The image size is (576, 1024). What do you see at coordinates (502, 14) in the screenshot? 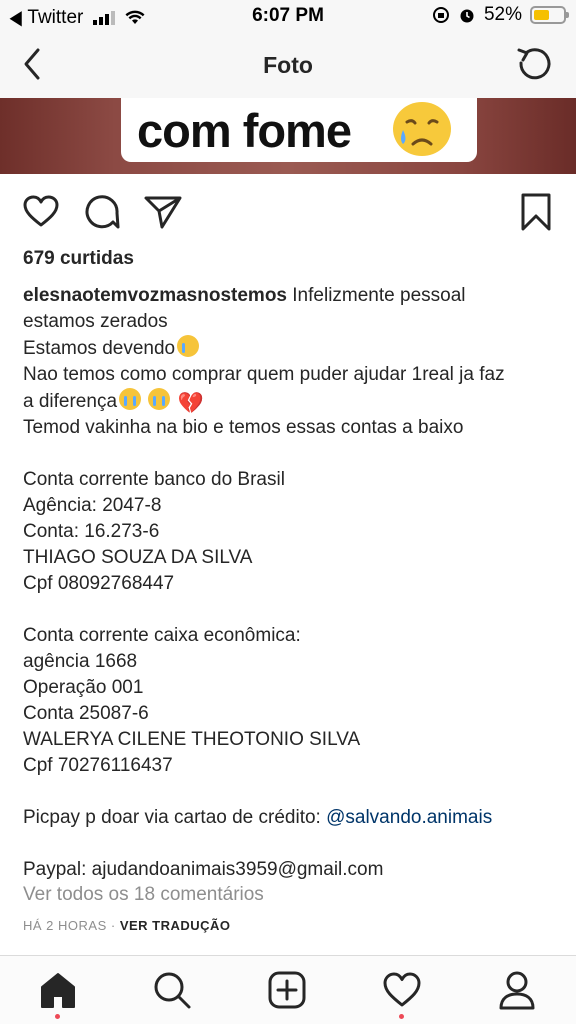
I see `battery-percent: 52%` at bounding box center [502, 14].